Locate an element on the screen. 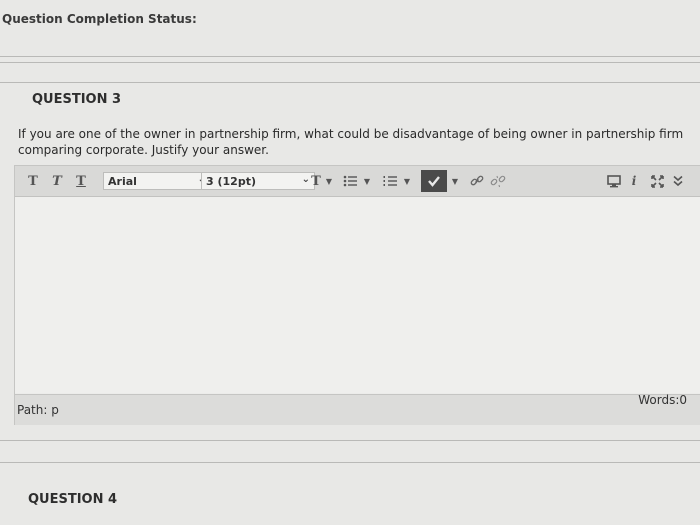 This screenshot has height=525, width=700. bulleted-list-icon is located at coordinates (350, 181).